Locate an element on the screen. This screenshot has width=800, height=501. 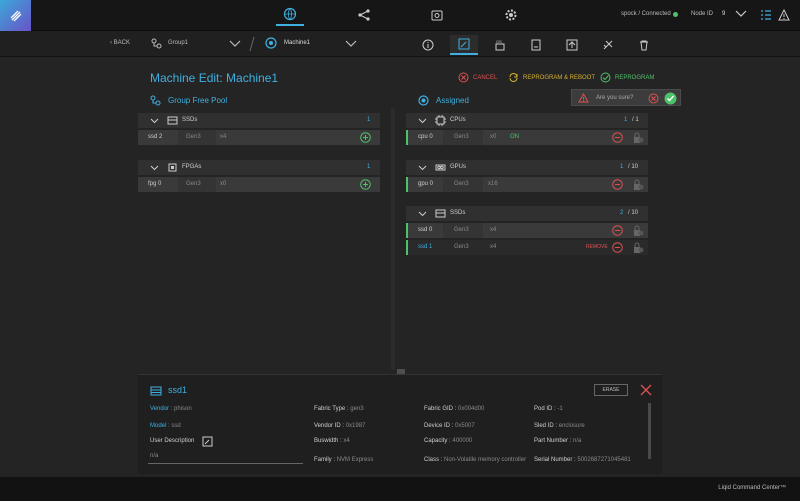
machine-chevron-down-icon is located at coordinates (351, 43).